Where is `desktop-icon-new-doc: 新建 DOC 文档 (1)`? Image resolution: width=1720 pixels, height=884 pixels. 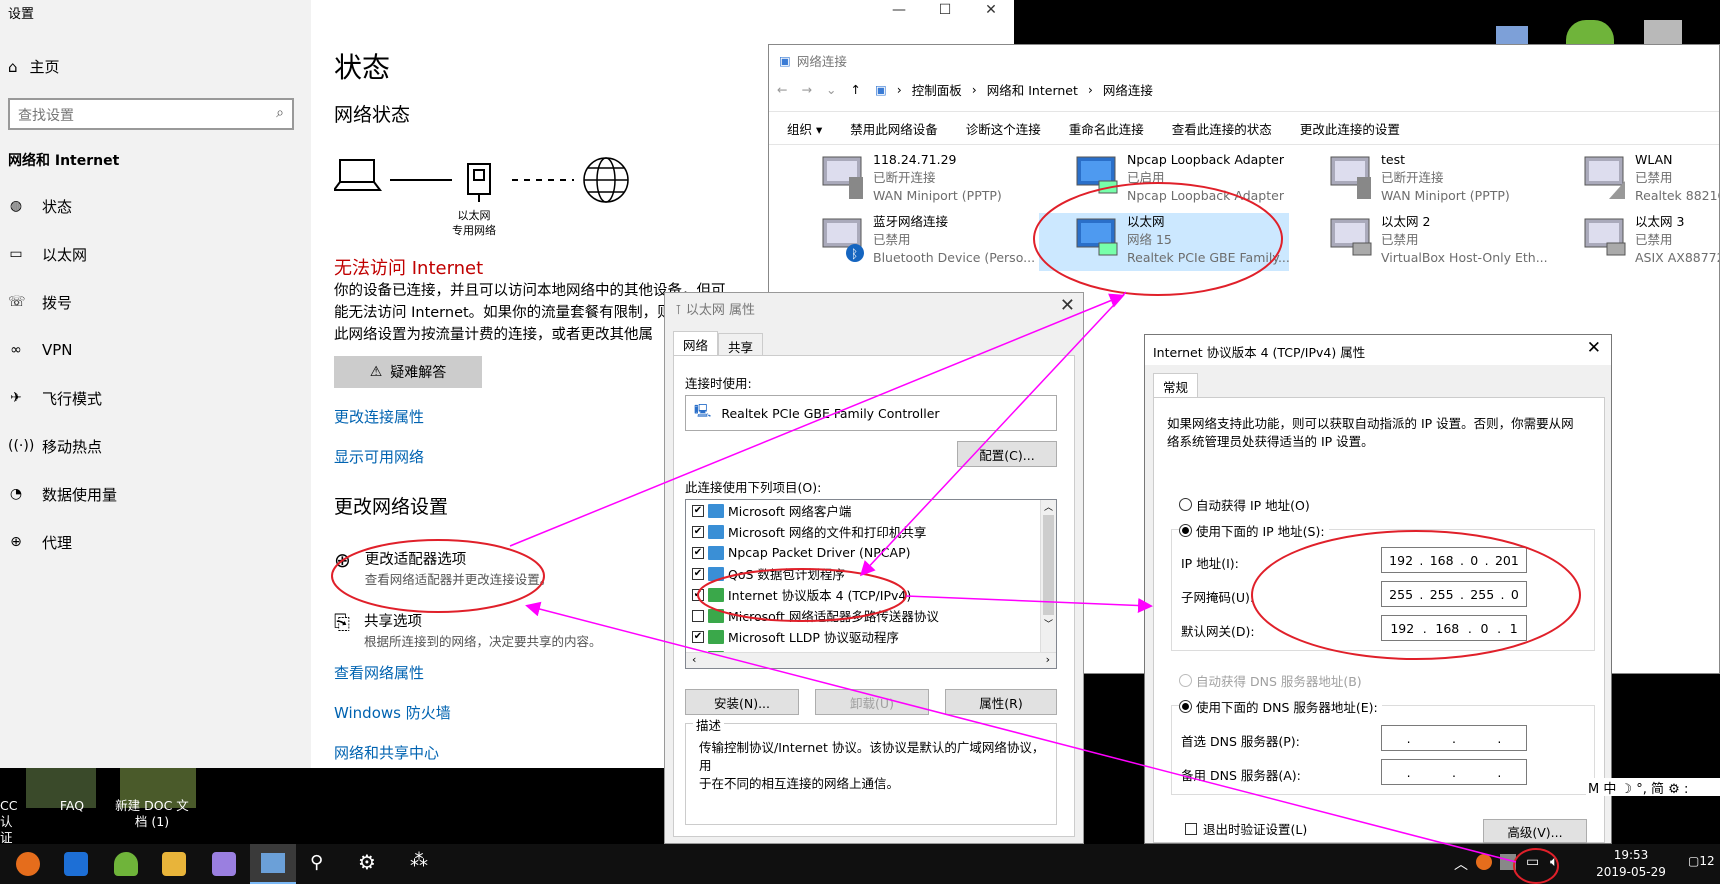 desktop-icon-new-doc: 新建 DOC 文档 (1) is located at coordinates (152, 814).